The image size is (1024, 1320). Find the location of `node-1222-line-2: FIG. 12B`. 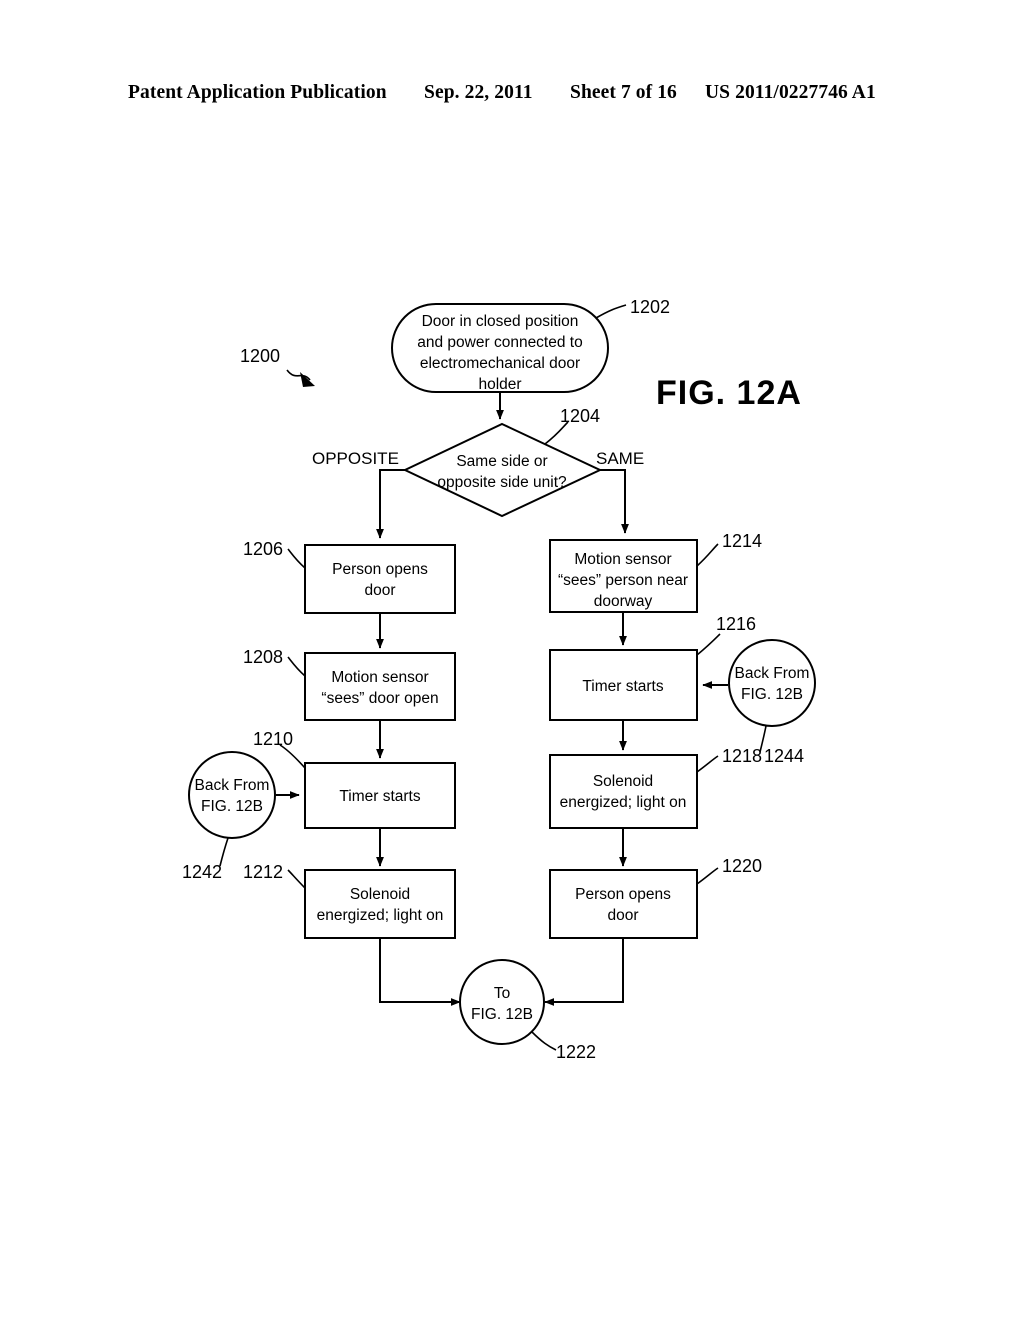

node-1222-line-2: FIG. 12B is located at coordinates (502, 1014).